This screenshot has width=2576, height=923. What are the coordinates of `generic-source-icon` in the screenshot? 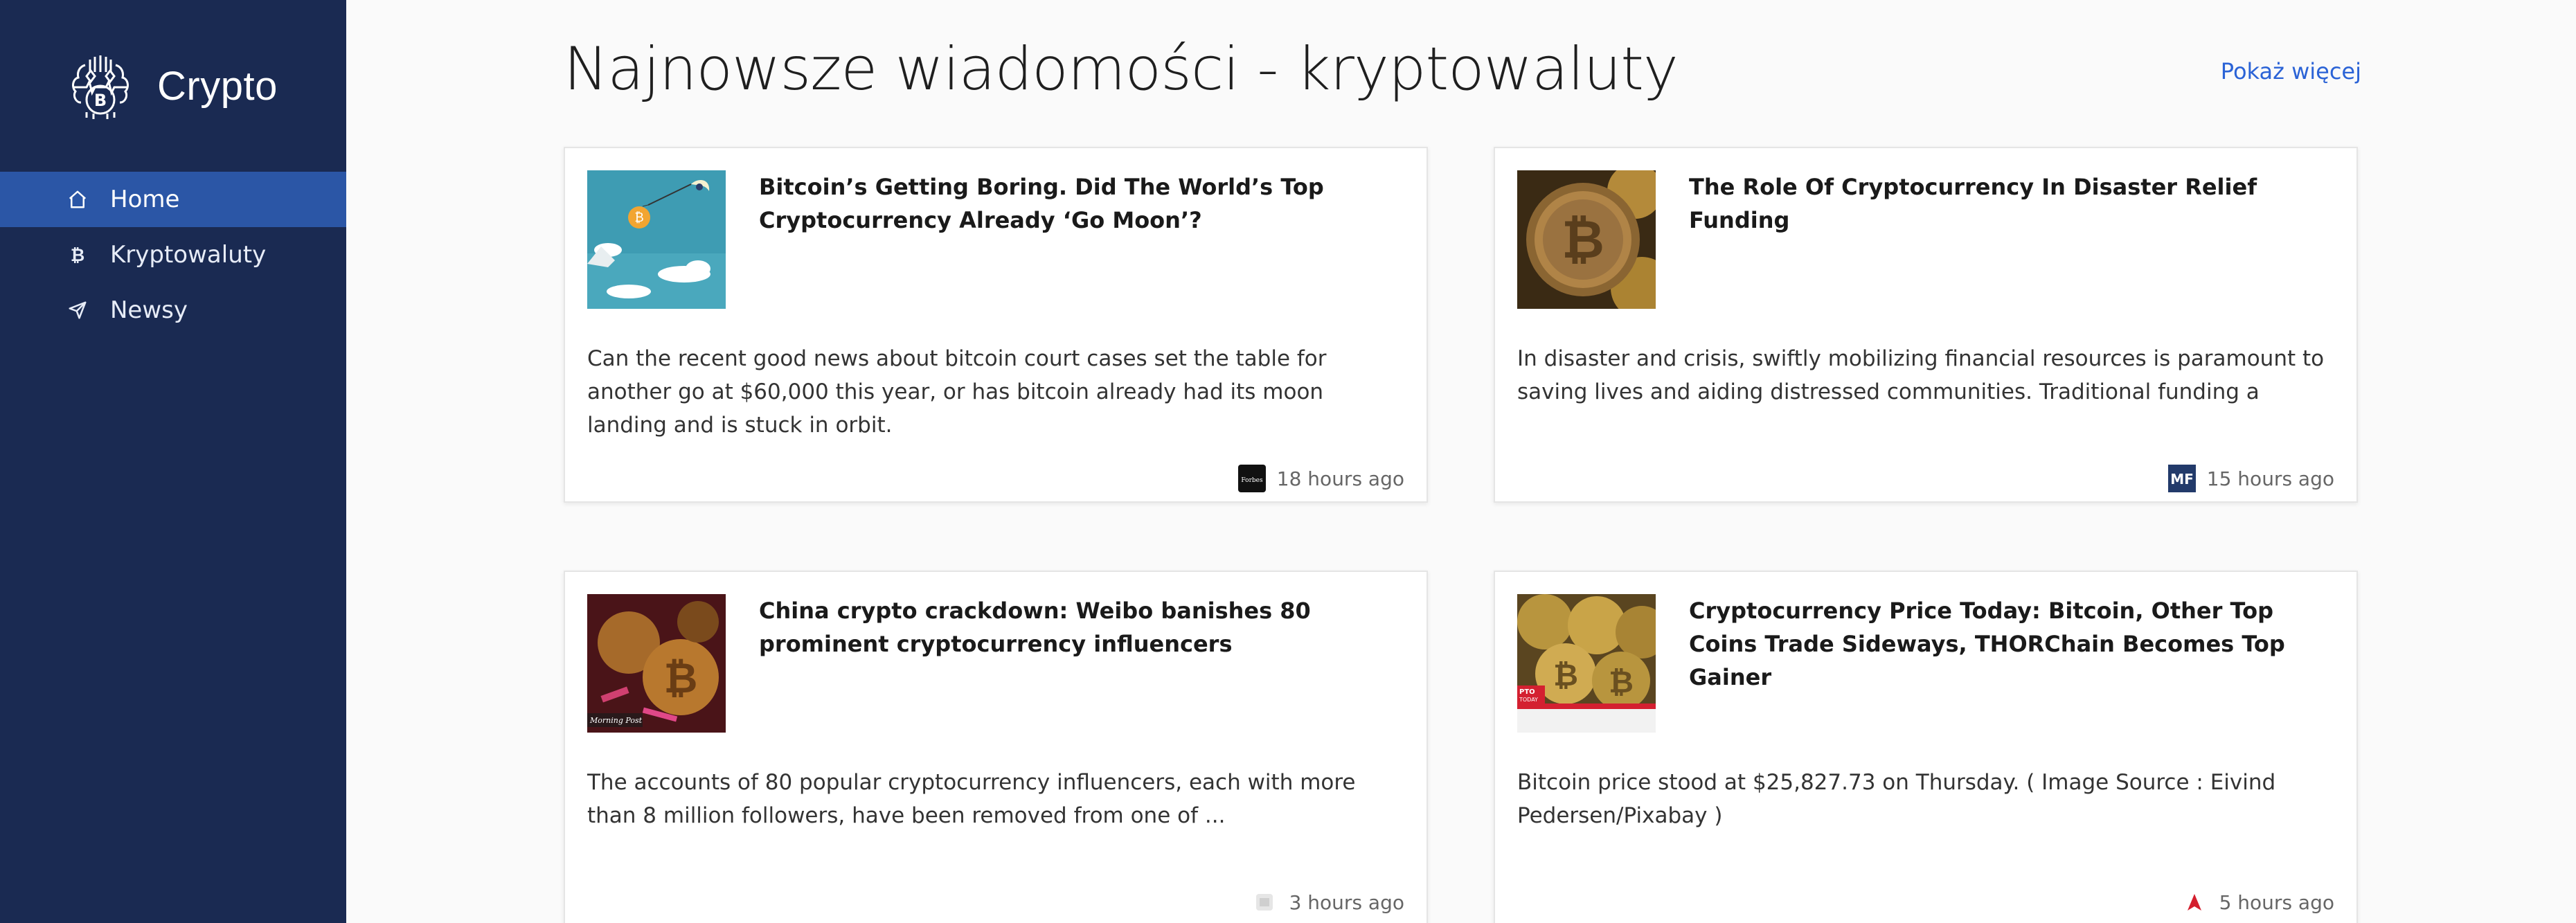 It's located at (1265, 902).